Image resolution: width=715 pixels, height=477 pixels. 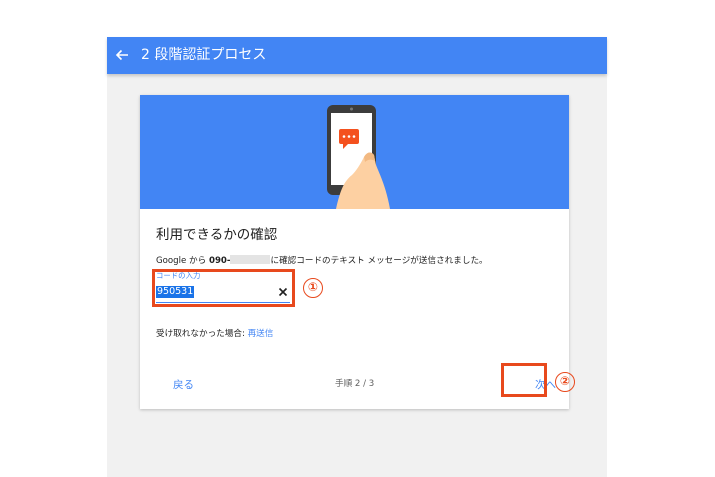 What do you see at coordinates (217, 235) in the screenshot?
I see `card-title: 利用できるかの確認` at bounding box center [217, 235].